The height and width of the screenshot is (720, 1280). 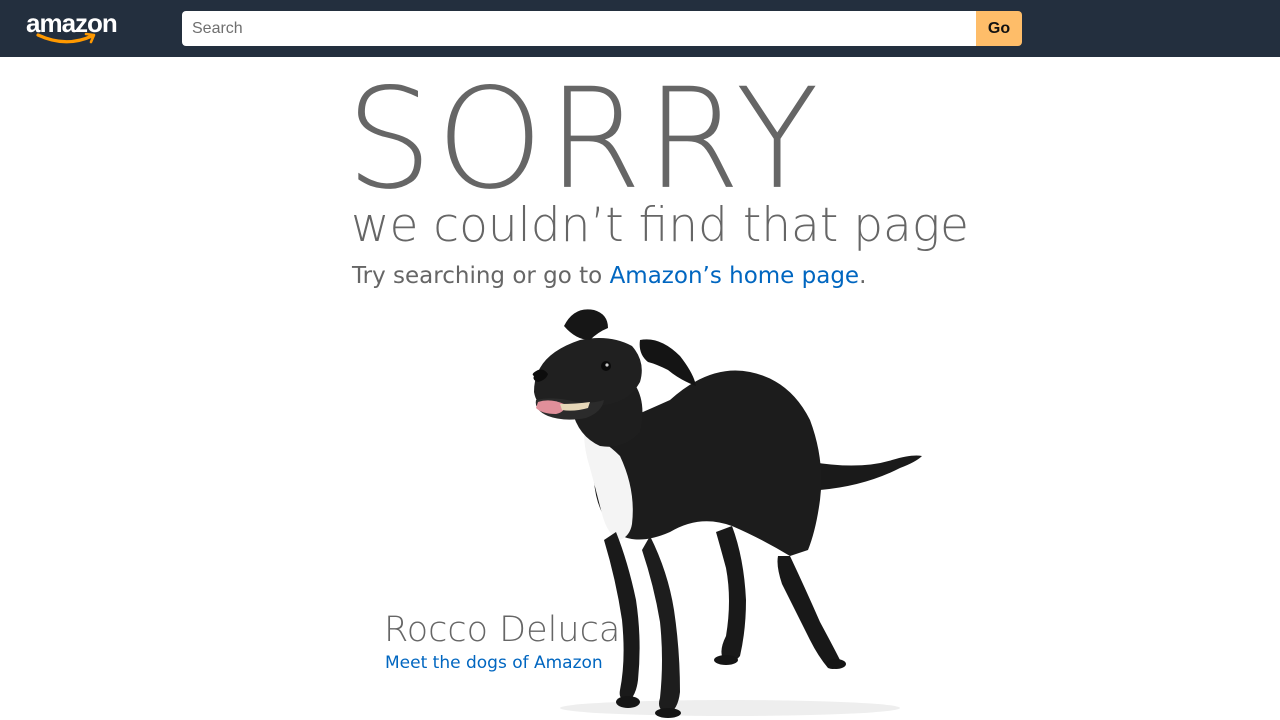 What do you see at coordinates (481, 276) in the screenshot?
I see `try-prefix-text: Try searching or go to` at bounding box center [481, 276].